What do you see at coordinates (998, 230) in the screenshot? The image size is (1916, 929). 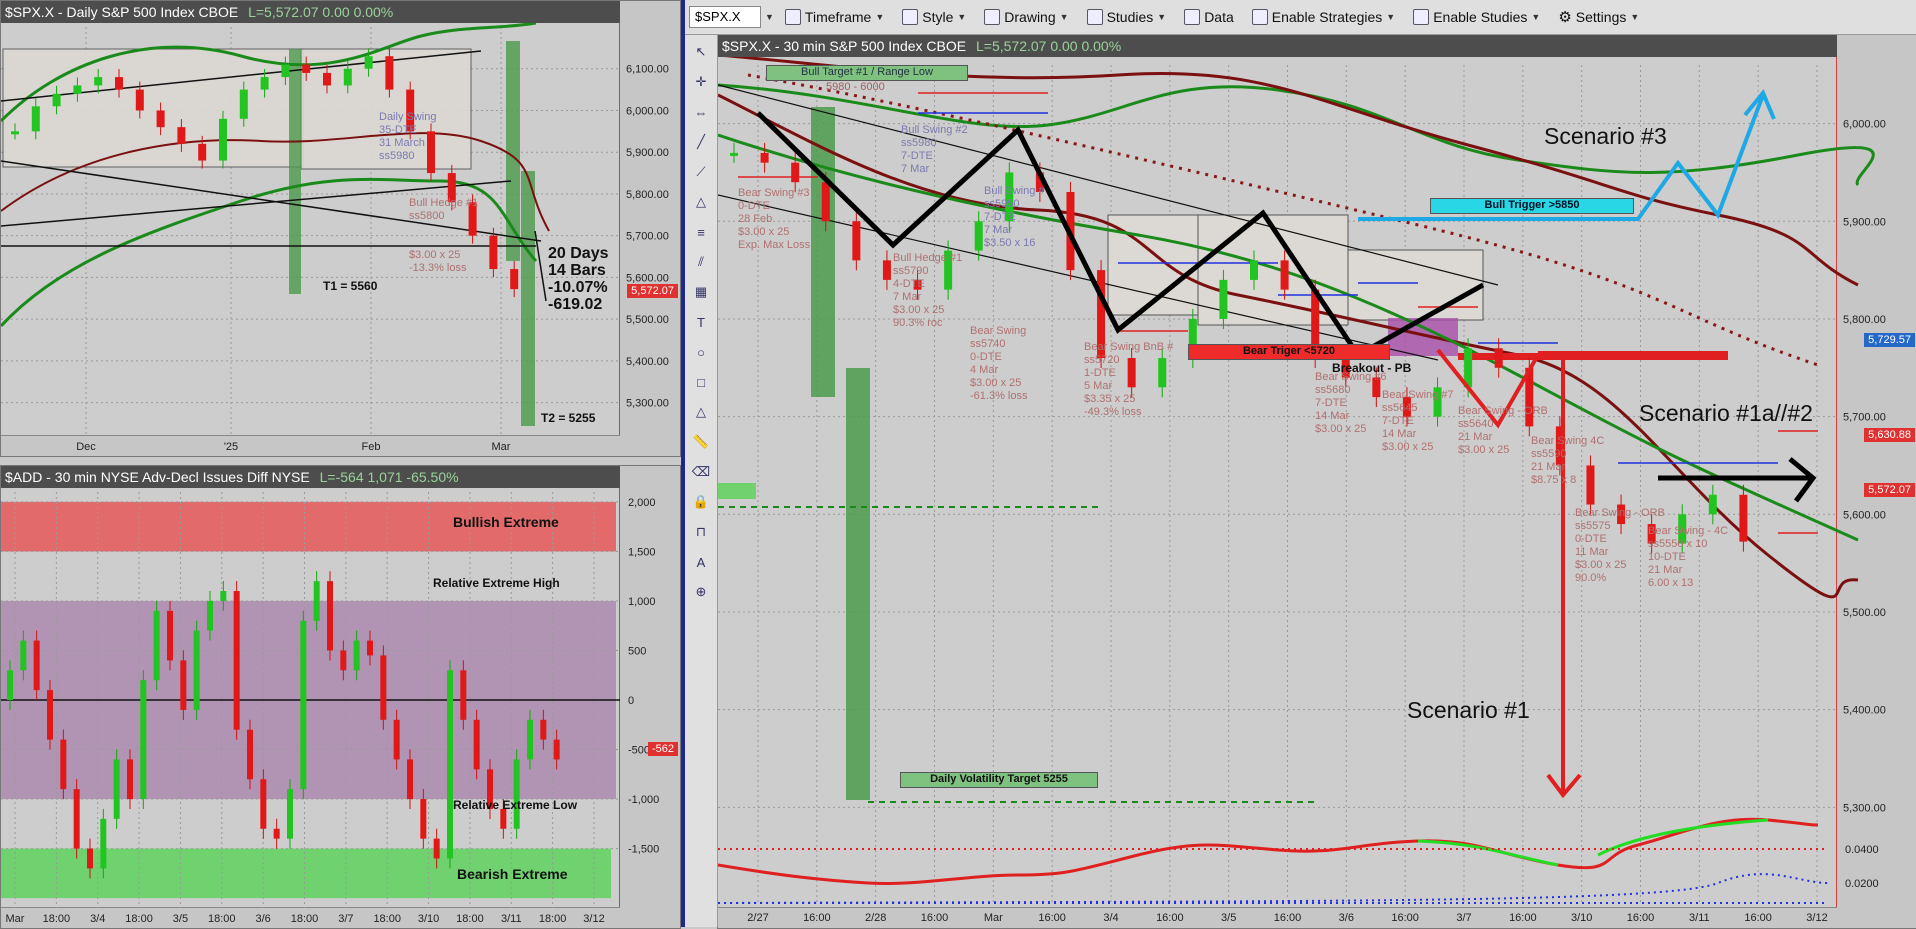 I see `note-line: 7 Mar` at bounding box center [998, 230].